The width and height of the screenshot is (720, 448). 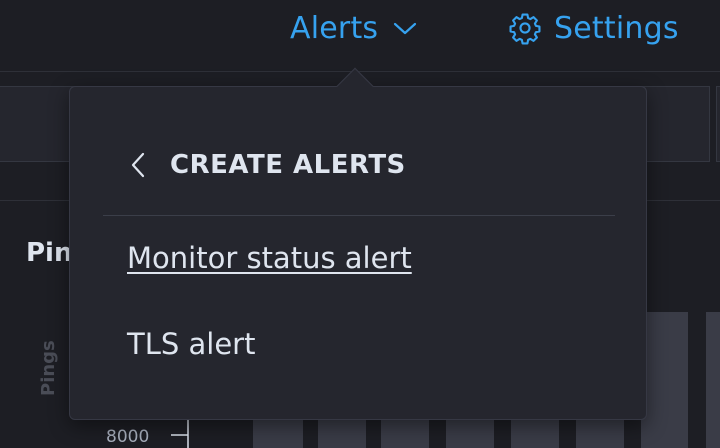 What do you see at coordinates (525, 28) in the screenshot?
I see `gear-icon` at bounding box center [525, 28].